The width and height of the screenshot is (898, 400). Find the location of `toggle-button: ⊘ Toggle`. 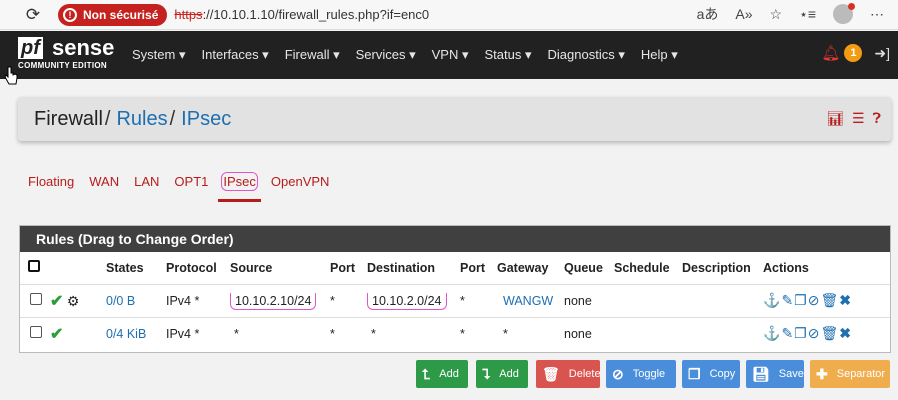

toggle-button: ⊘ Toggle is located at coordinates (641, 374).